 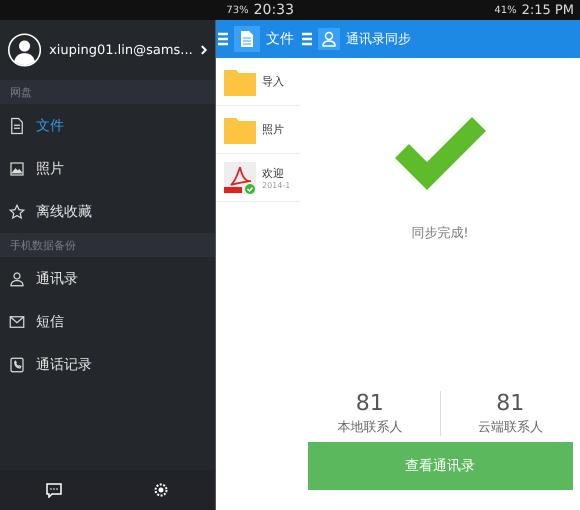 What do you see at coordinates (273, 129) in the screenshot?
I see `file-name: 照片` at bounding box center [273, 129].